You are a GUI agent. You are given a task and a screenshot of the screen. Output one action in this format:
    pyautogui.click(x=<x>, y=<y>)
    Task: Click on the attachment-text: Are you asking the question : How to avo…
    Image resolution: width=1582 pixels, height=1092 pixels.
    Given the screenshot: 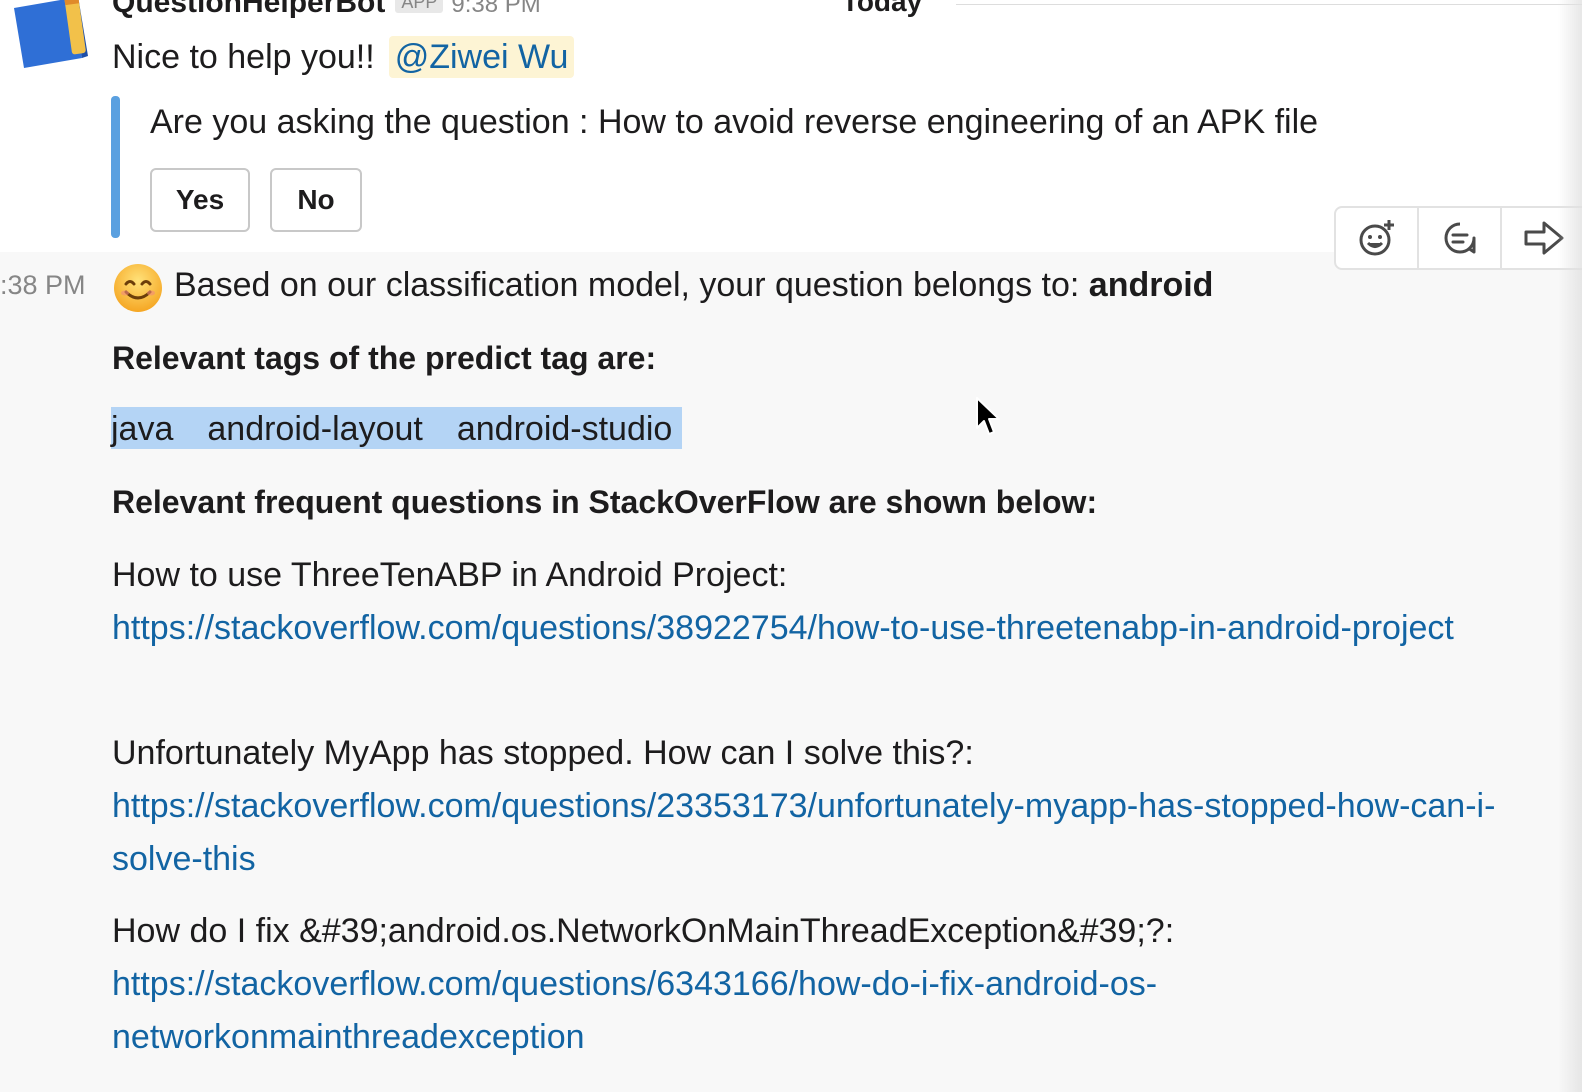 What is the action you would take?
    pyautogui.click(x=734, y=122)
    